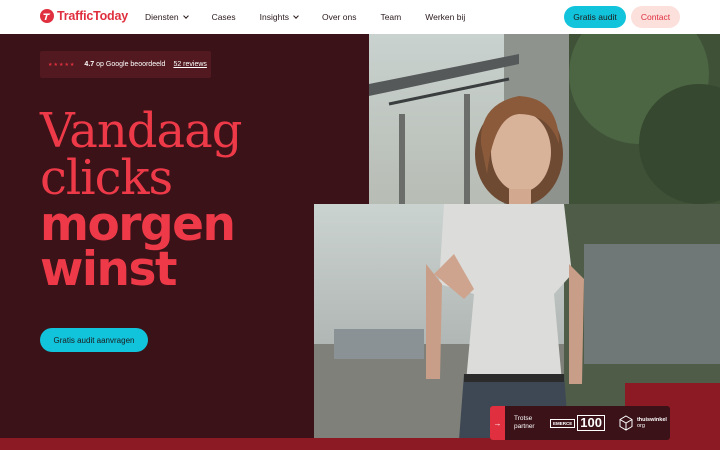 This screenshot has height=450, width=720. I want to click on brand-name: TrafficToday, so click(92, 16).